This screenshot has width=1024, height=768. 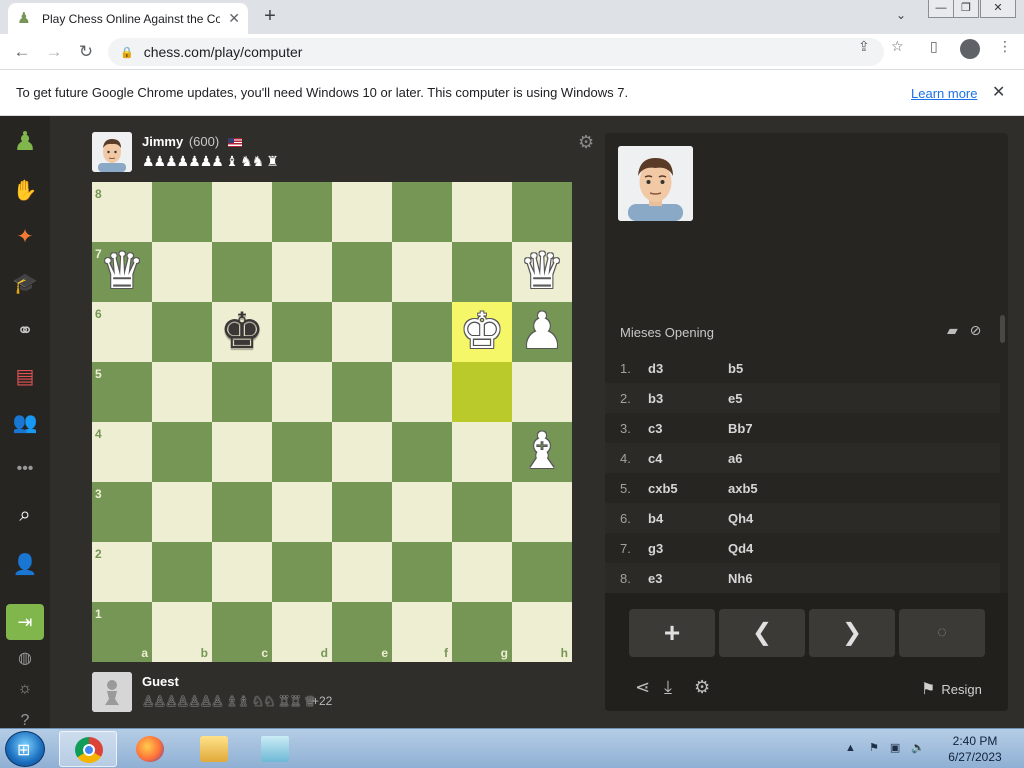 I want to click on profile-avatar-icon, so click(x=970, y=49).